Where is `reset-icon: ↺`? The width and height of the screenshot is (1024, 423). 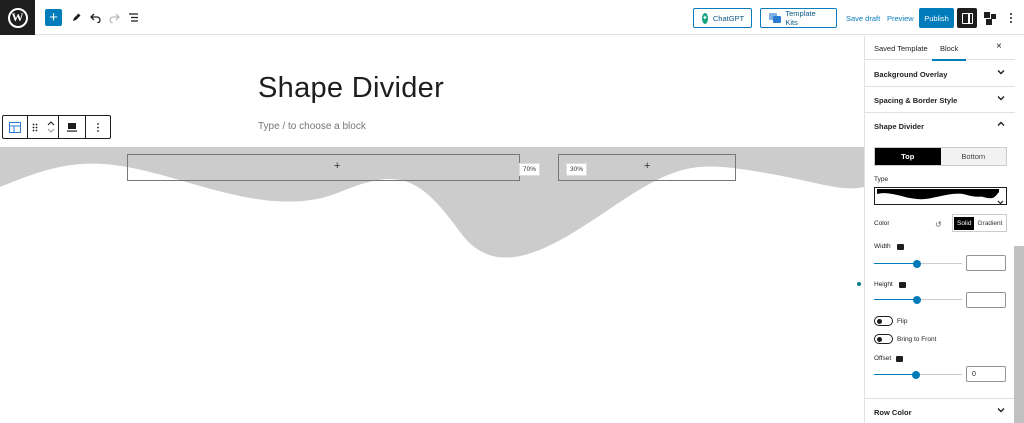
reset-icon: ↺ is located at coordinates (938, 224).